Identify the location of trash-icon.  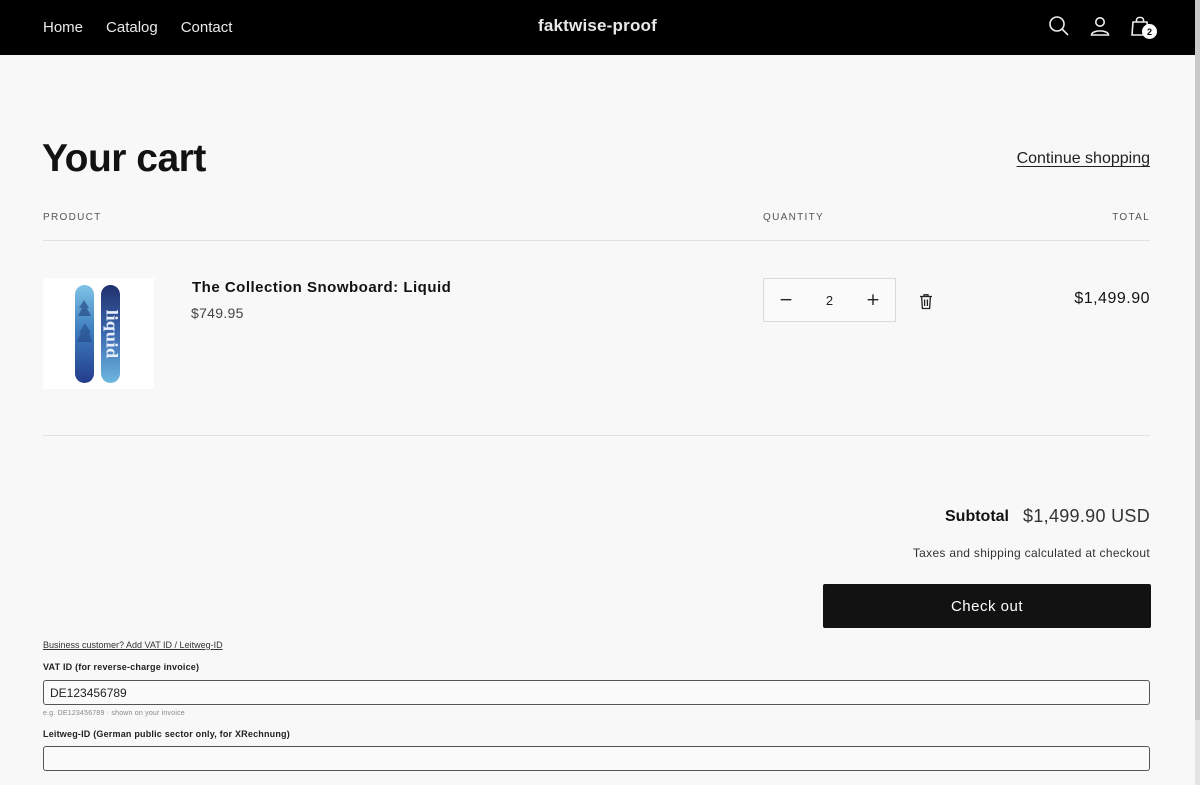
(926, 301).